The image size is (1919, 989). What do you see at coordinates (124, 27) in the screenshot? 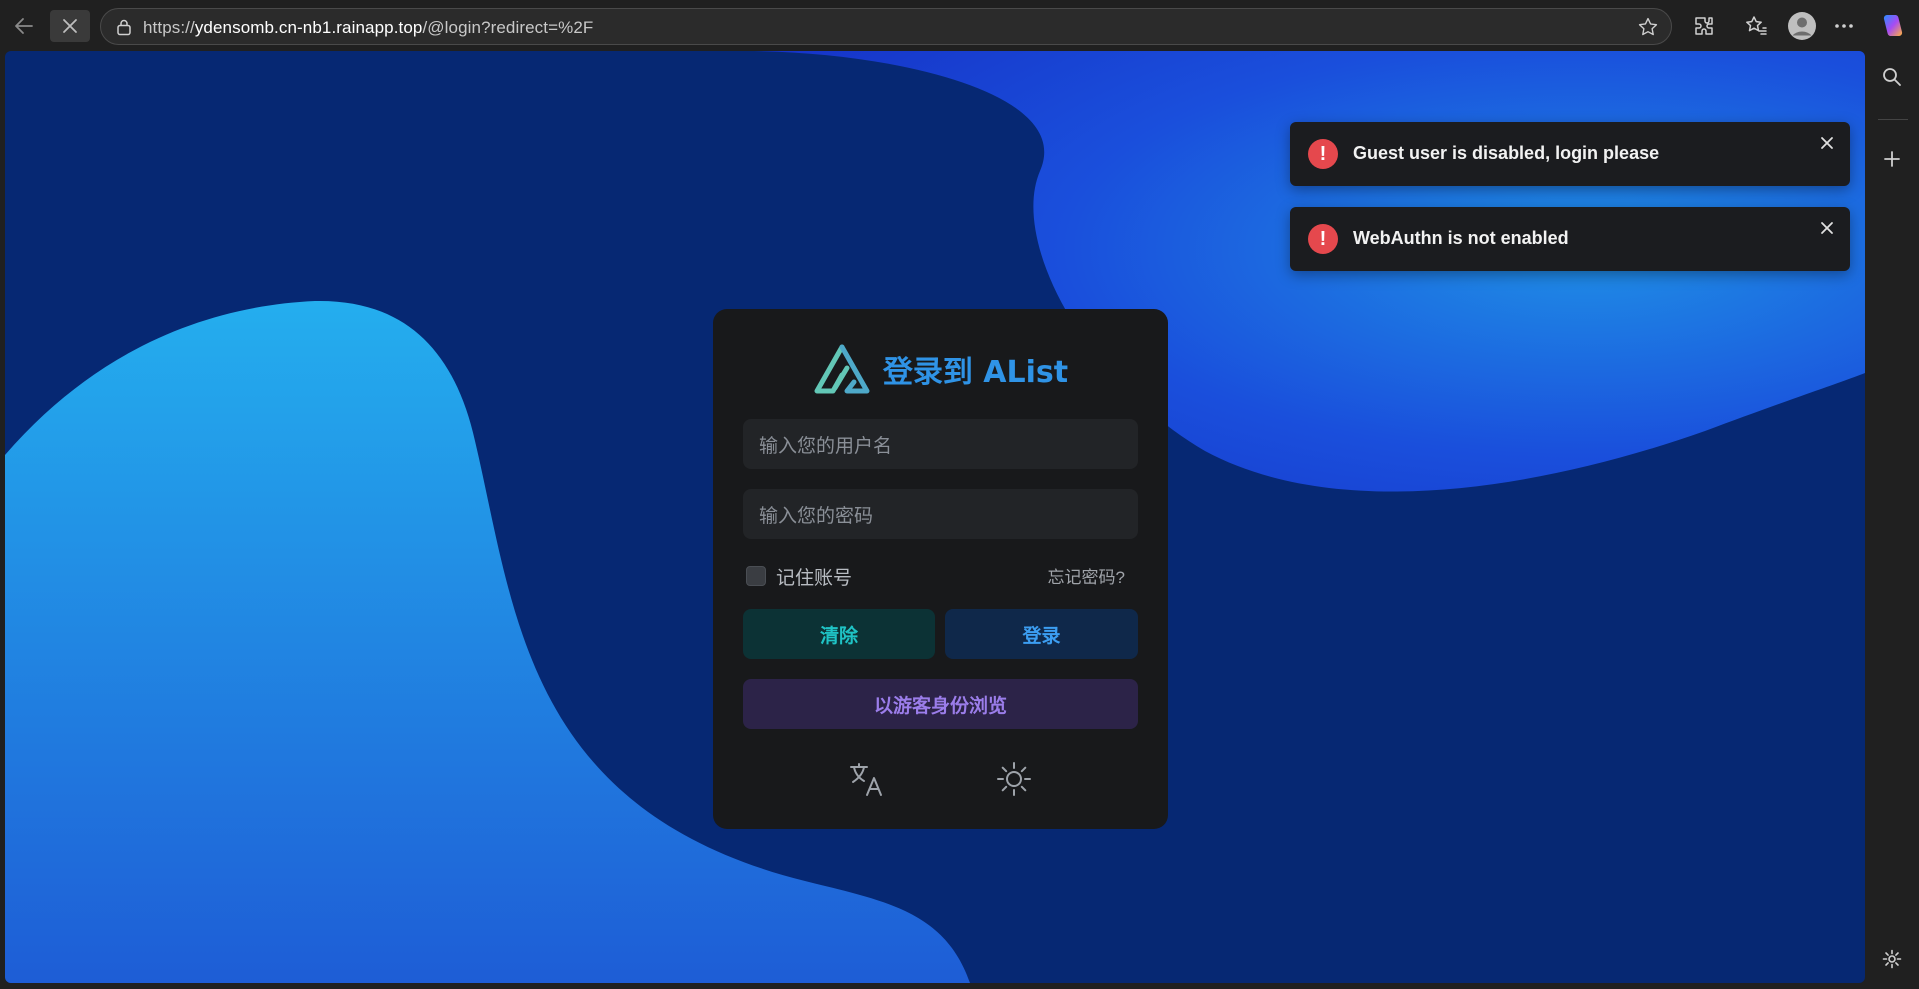
I see `lock-icon` at bounding box center [124, 27].